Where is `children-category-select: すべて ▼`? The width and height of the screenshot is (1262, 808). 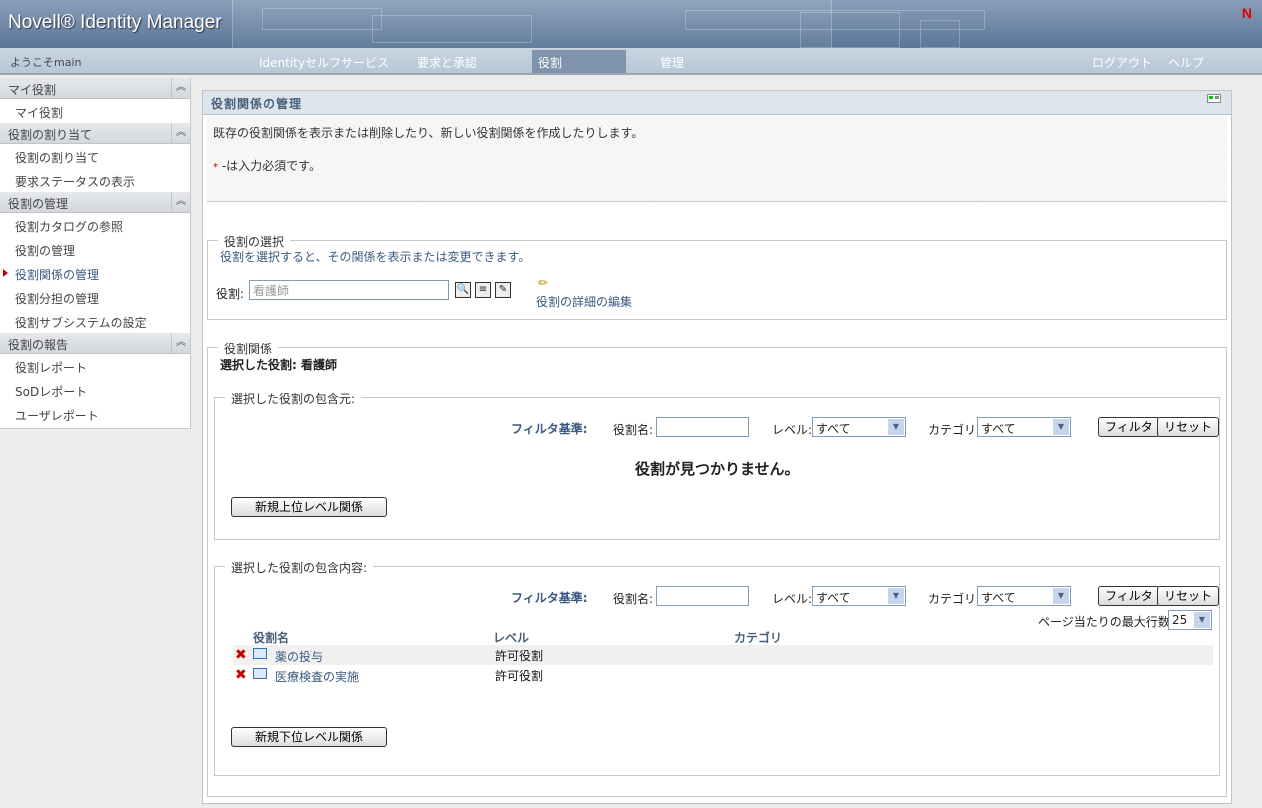
children-category-select: すべて ▼ is located at coordinates (1024, 596).